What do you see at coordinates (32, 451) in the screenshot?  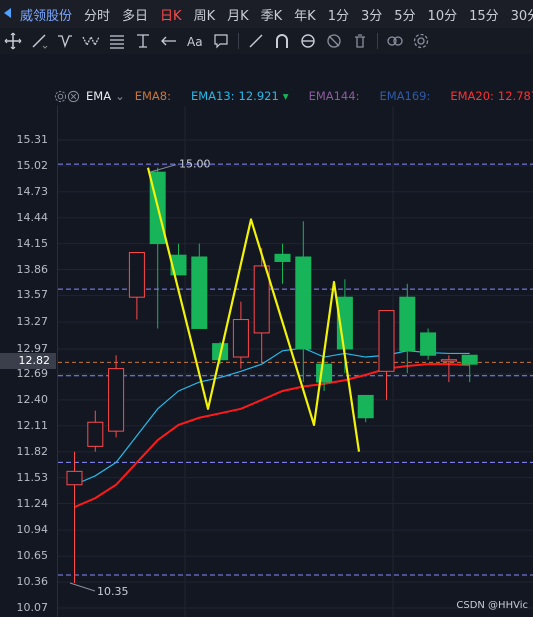 I see `axis-tick-label: 11.82` at bounding box center [32, 451].